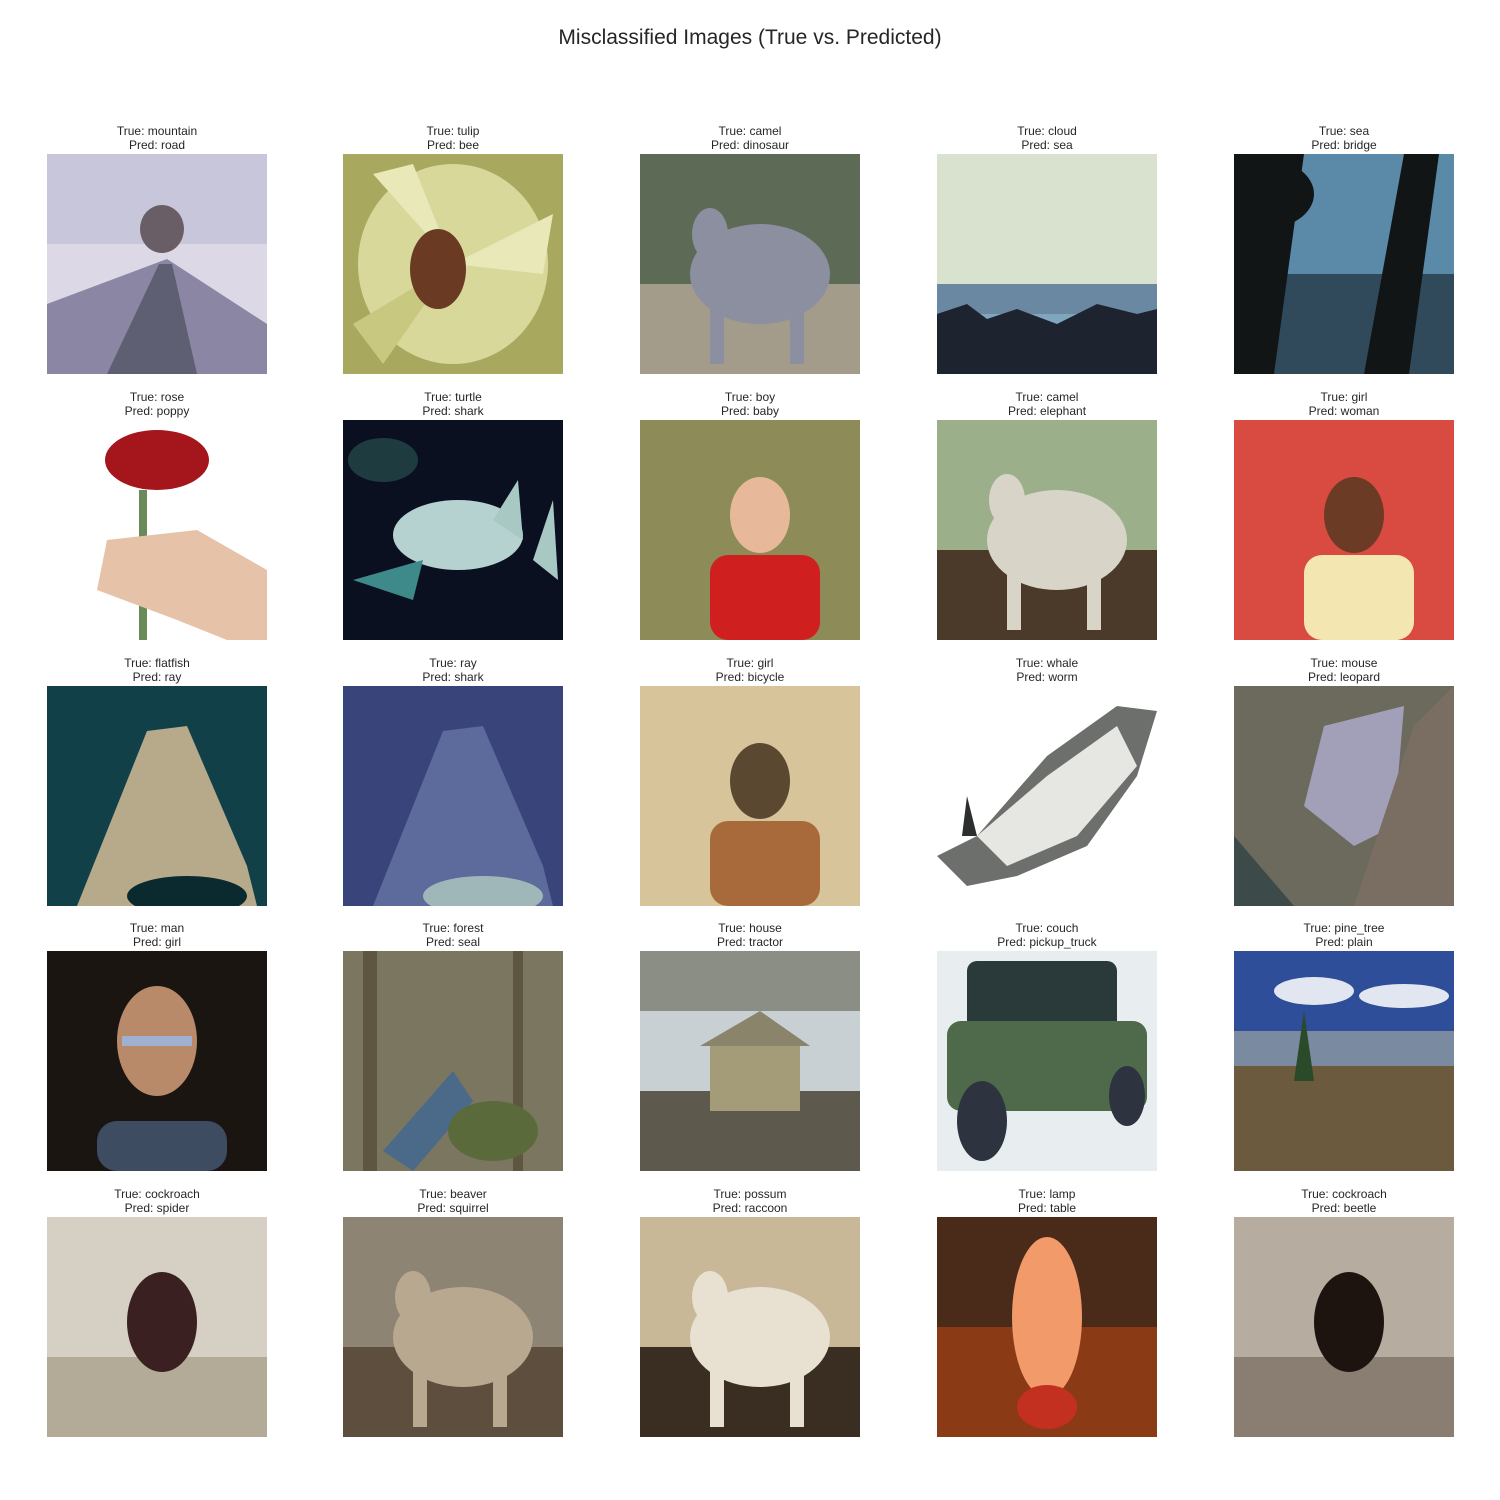  Describe the element at coordinates (453, 1194) in the screenshot. I see `true-label: True: beaver` at that location.